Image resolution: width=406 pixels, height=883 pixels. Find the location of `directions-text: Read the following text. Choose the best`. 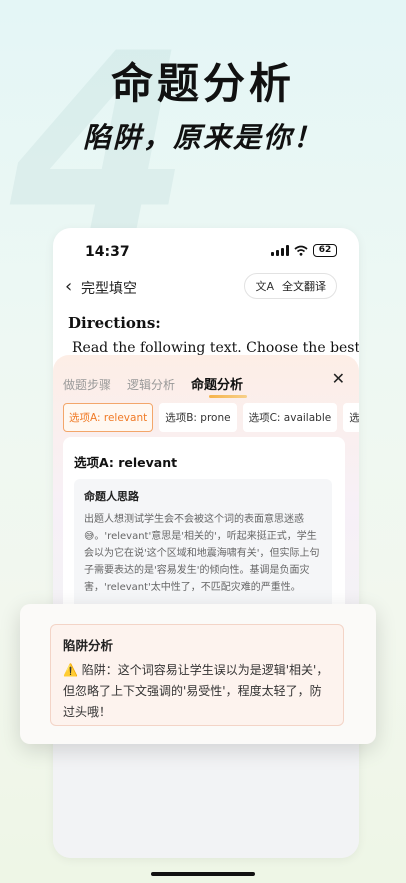

directions-text: Read the following text. Choose the best is located at coordinates (215, 348).